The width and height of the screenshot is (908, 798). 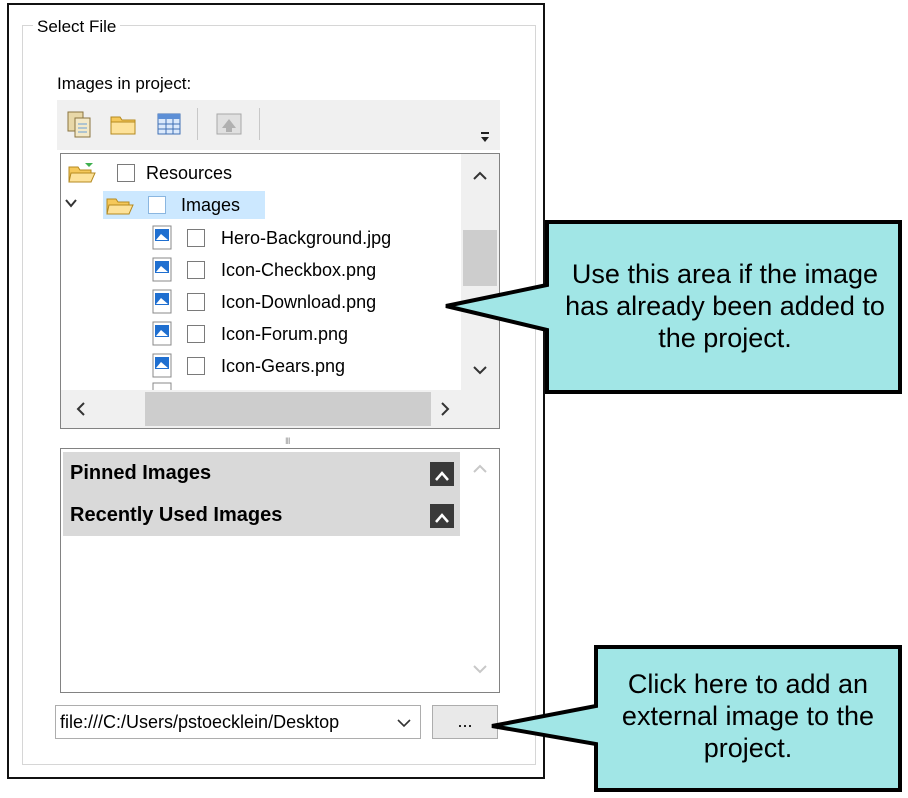 I want to click on overflow-icon, so click(x=485, y=137).